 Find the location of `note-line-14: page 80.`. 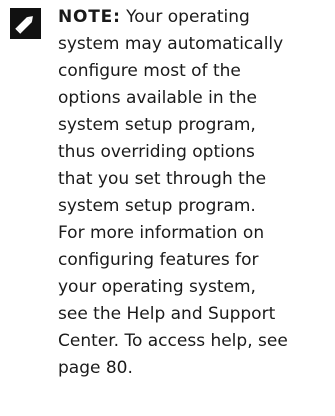

note-line-14: page 80. is located at coordinates (95, 368).